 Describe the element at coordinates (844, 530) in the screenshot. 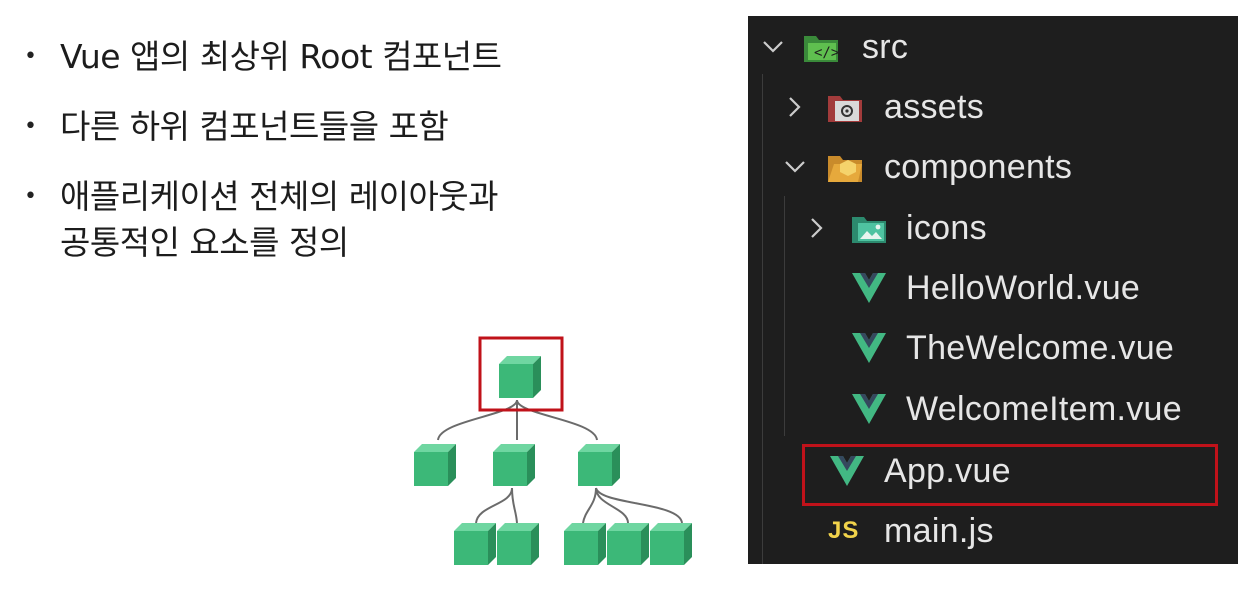

I see `js-file-icon: JS` at that location.